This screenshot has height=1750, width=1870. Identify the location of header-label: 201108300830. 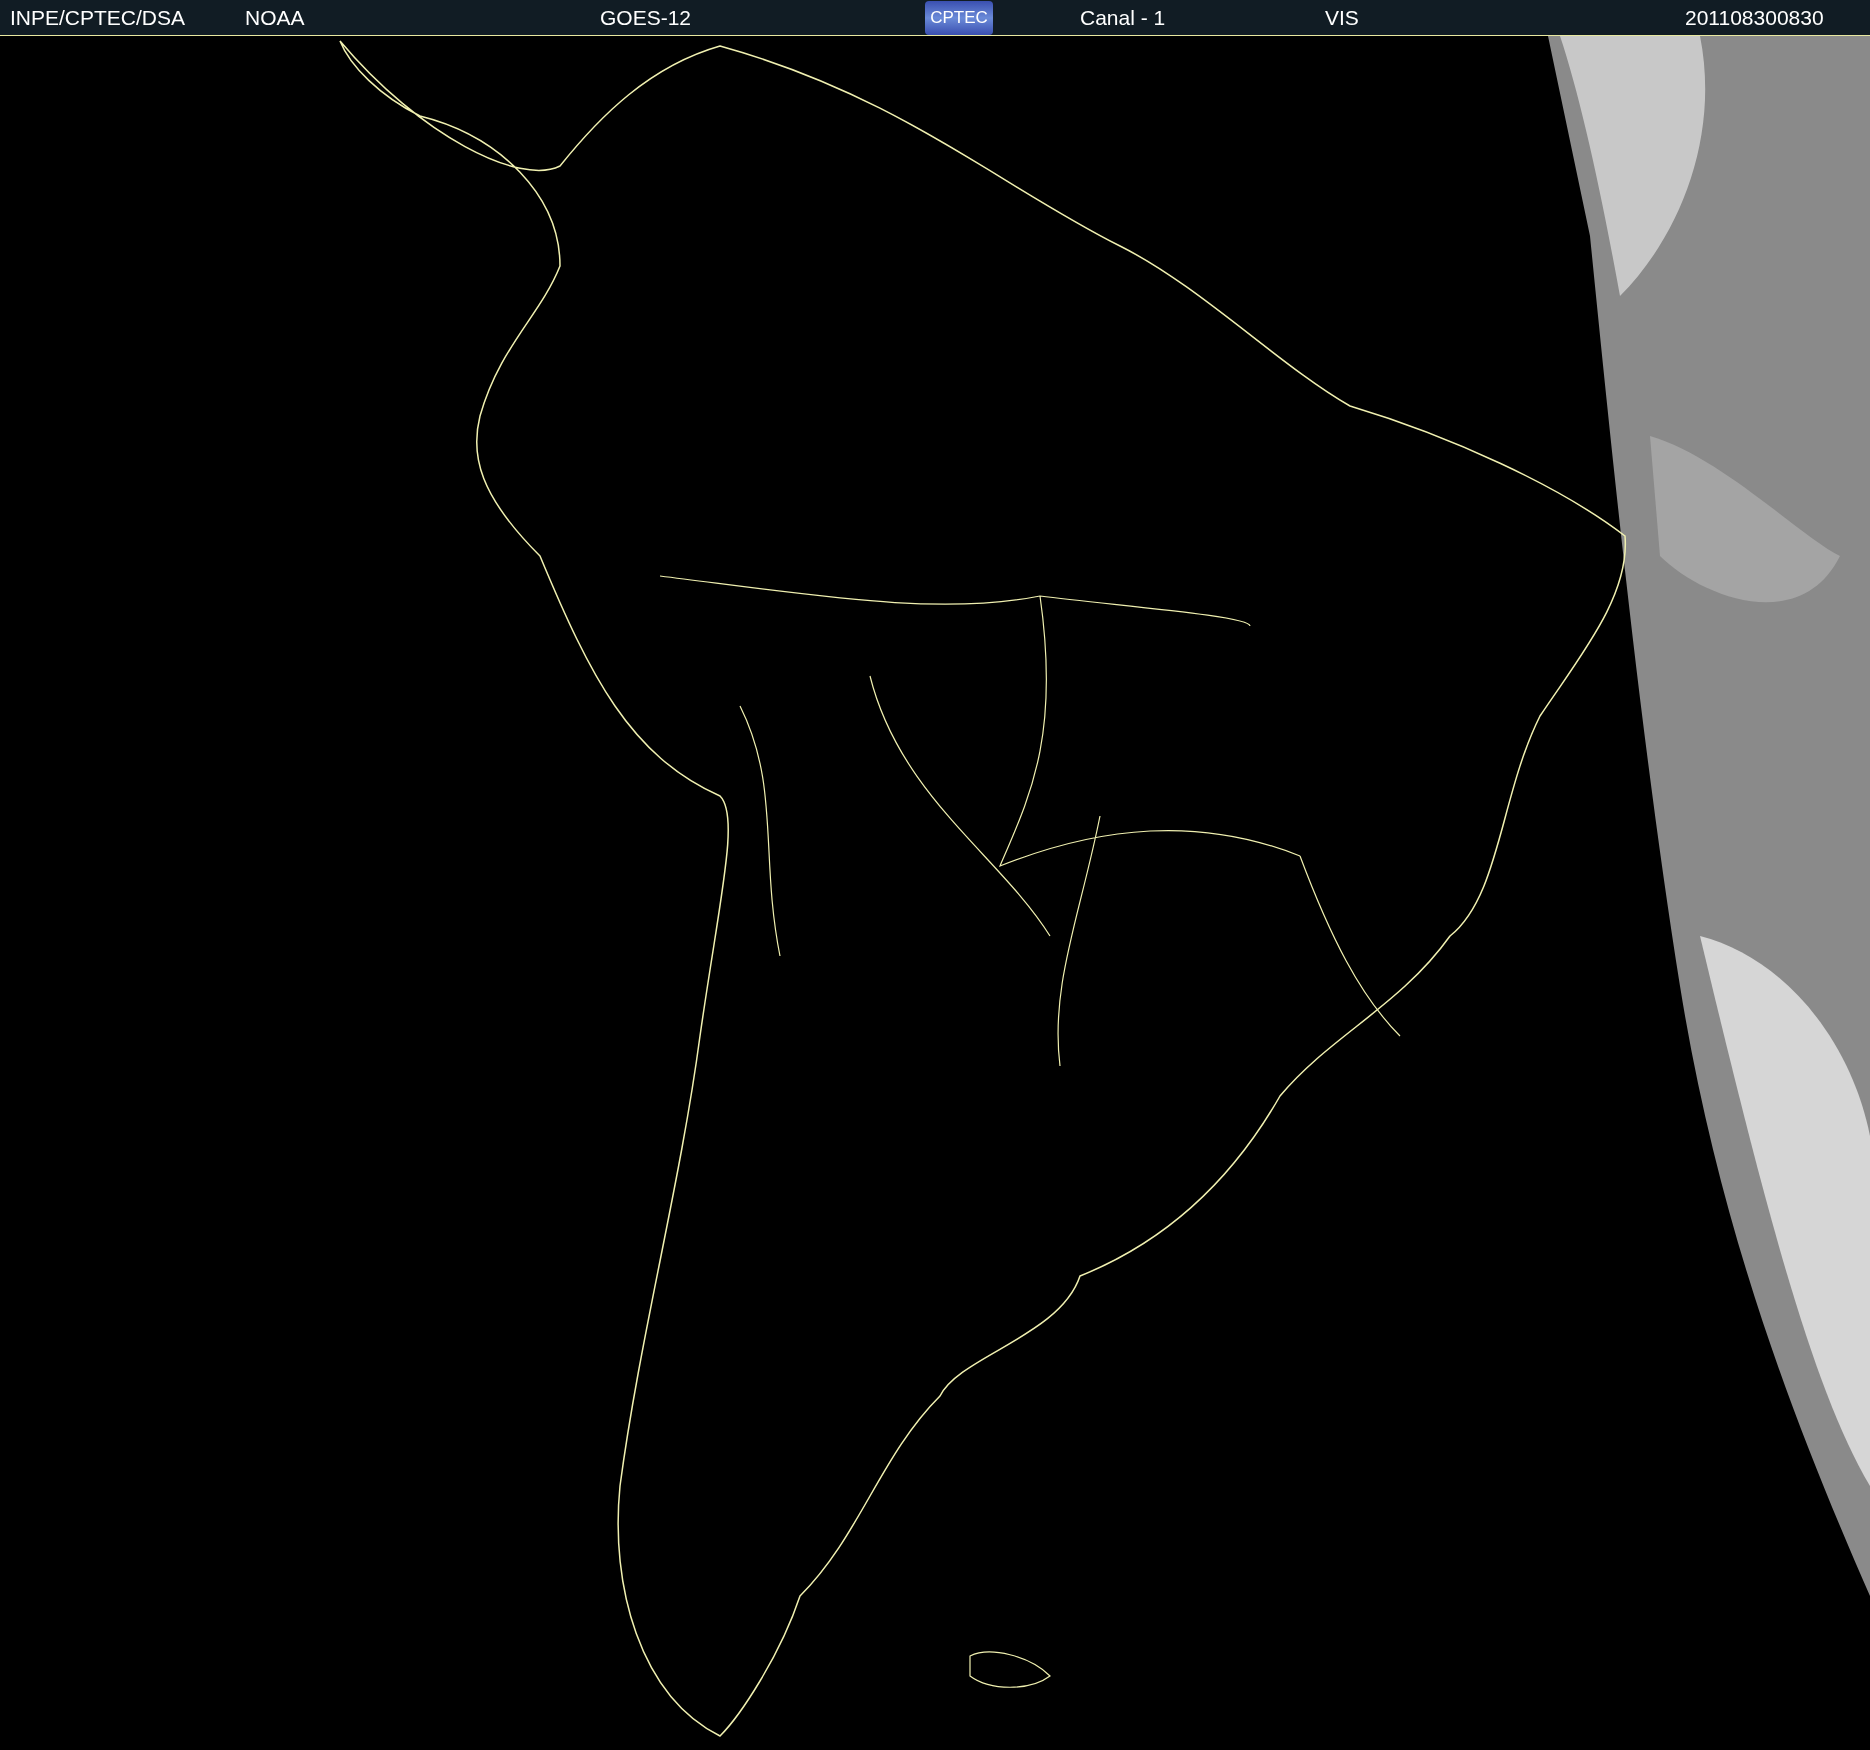
(1755, 17).